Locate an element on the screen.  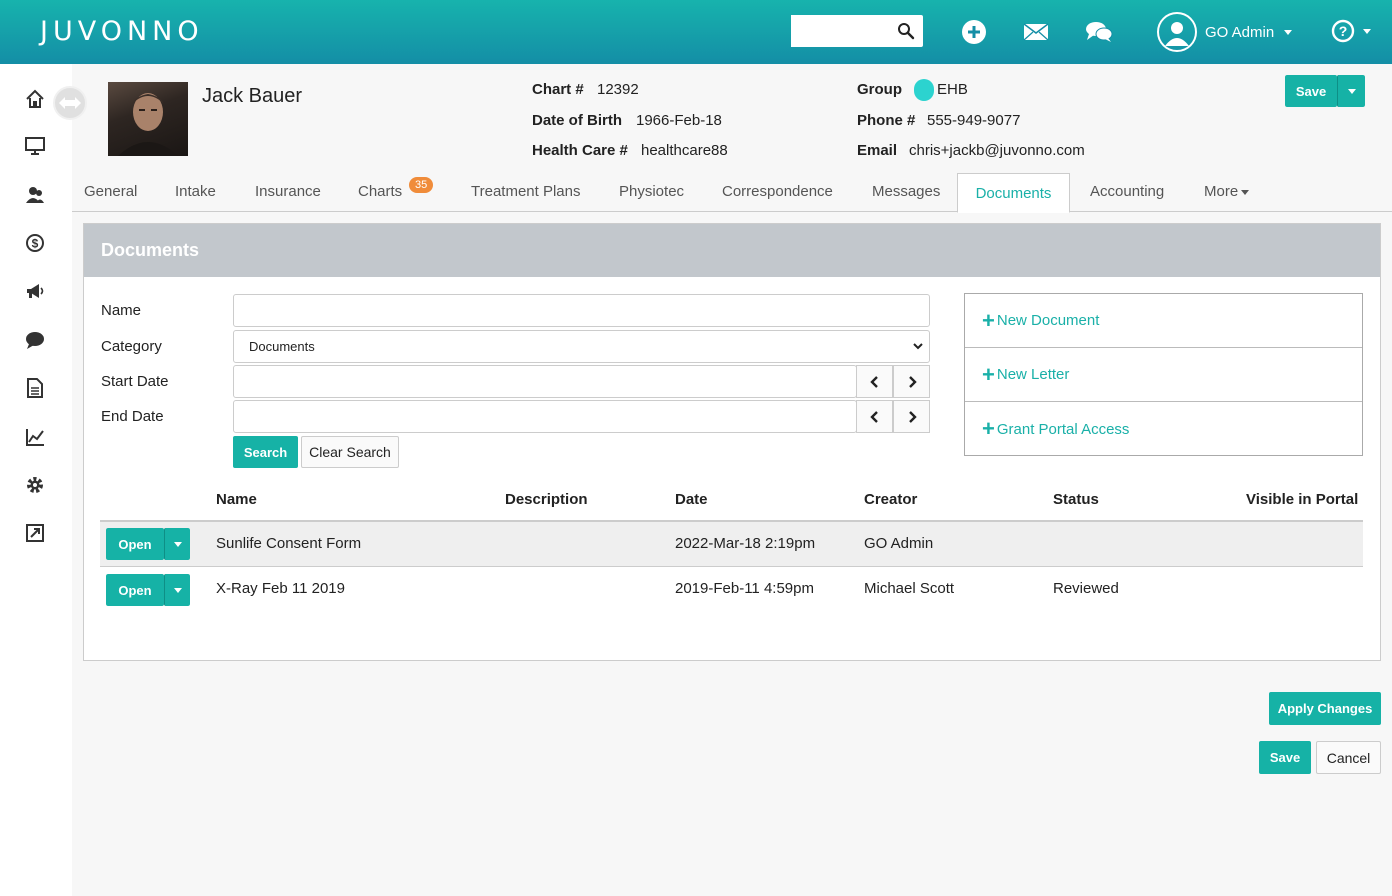
search-icon is located at coordinates (906, 33).